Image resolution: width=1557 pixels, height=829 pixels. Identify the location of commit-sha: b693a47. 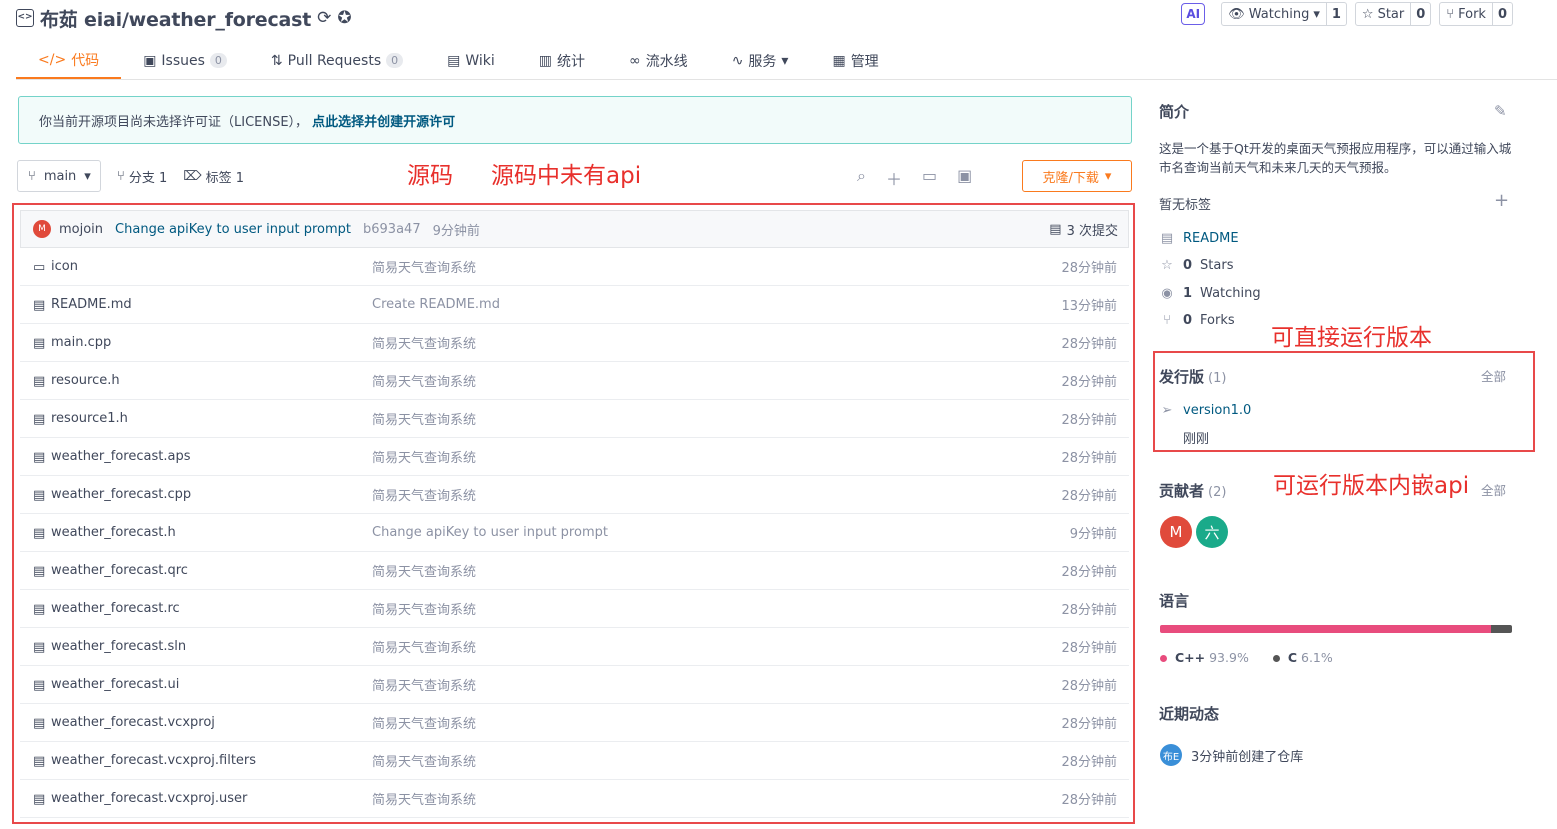
(392, 229).